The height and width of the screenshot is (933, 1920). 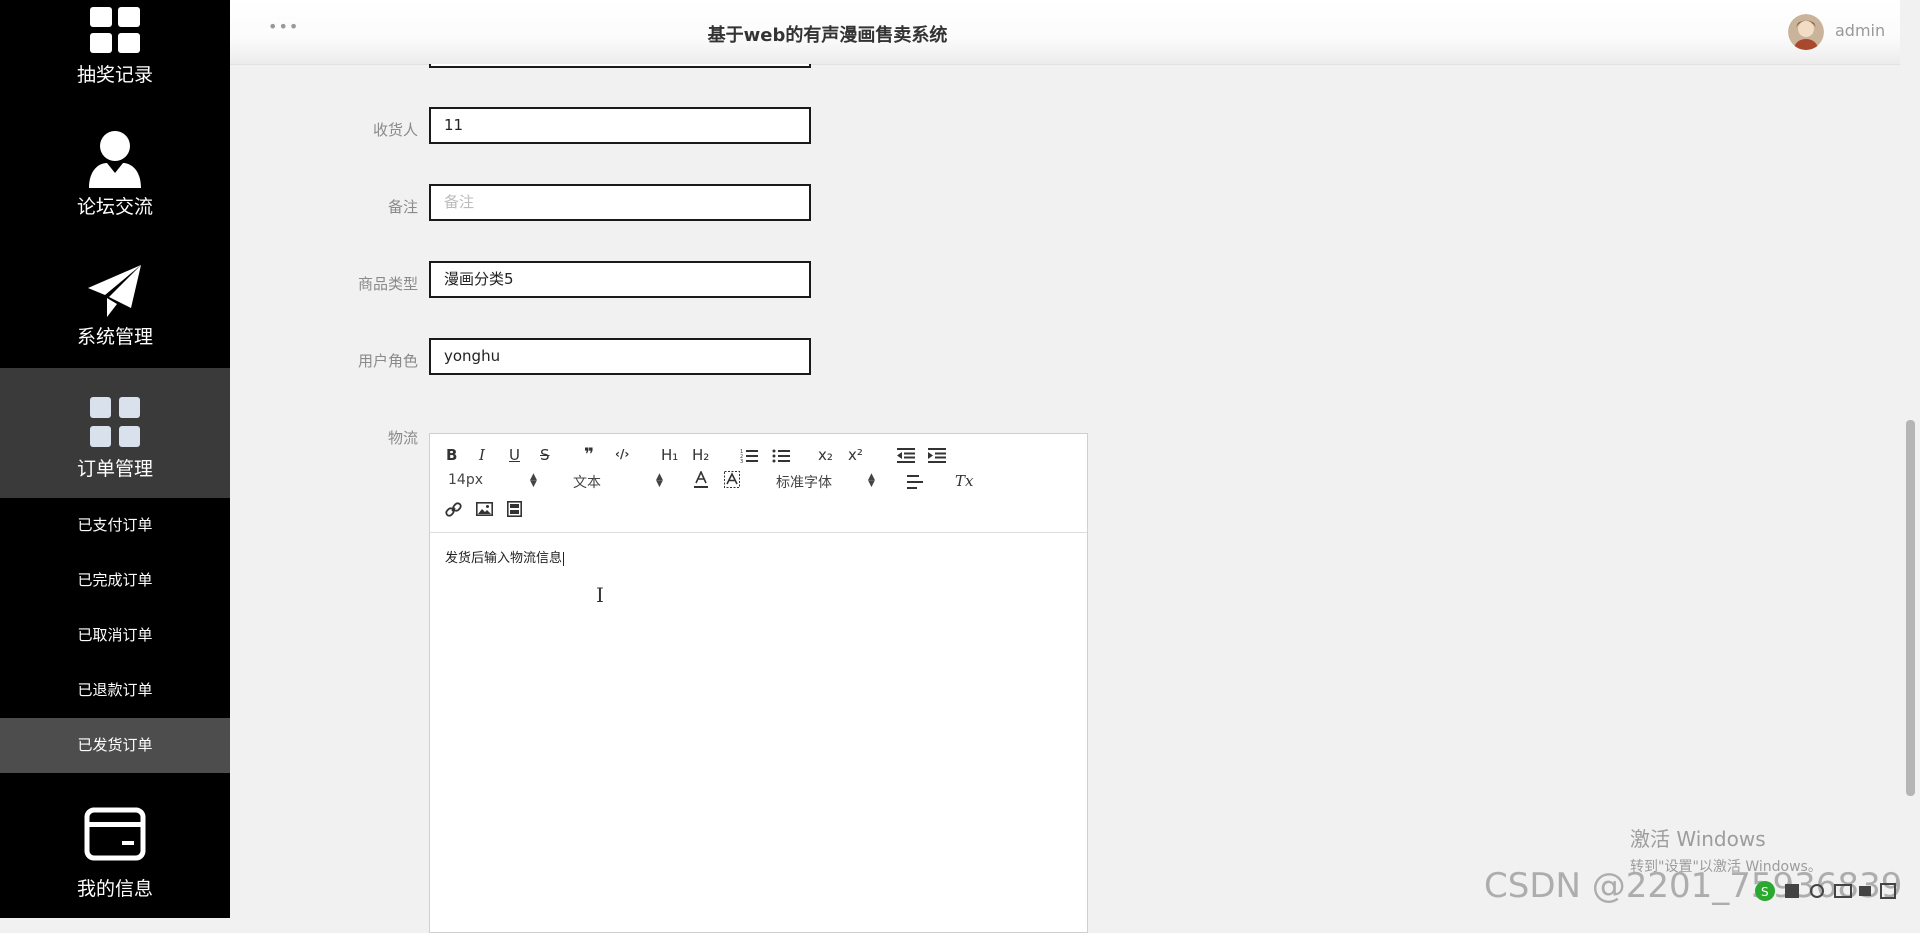 What do you see at coordinates (701, 480) in the screenshot?
I see `font-color-icon` at bounding box center [701, 480].